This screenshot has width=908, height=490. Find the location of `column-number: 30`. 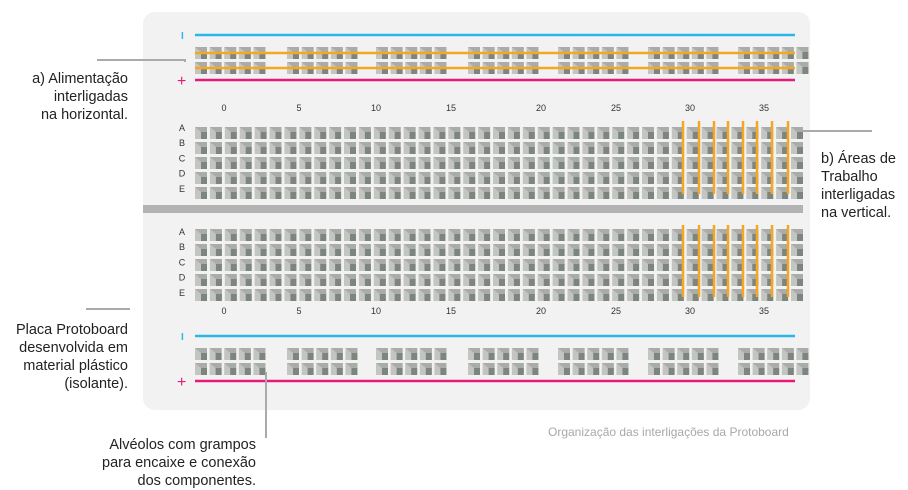

column-number: 30 is located at coordinates (690, 108).